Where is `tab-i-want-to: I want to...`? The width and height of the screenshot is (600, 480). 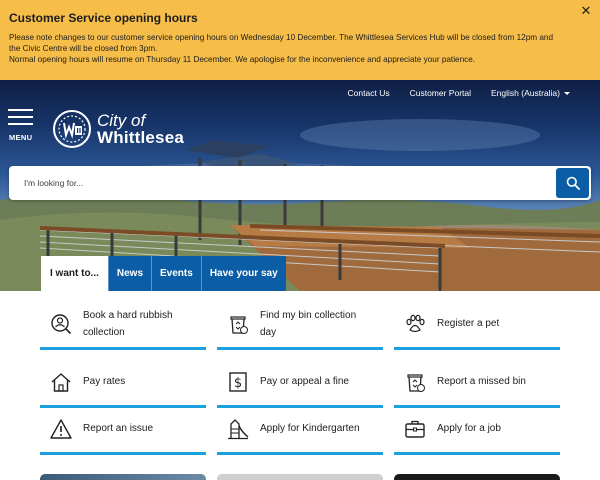
tab-i-want-to: I want to... is located at coordinates (74, 273).